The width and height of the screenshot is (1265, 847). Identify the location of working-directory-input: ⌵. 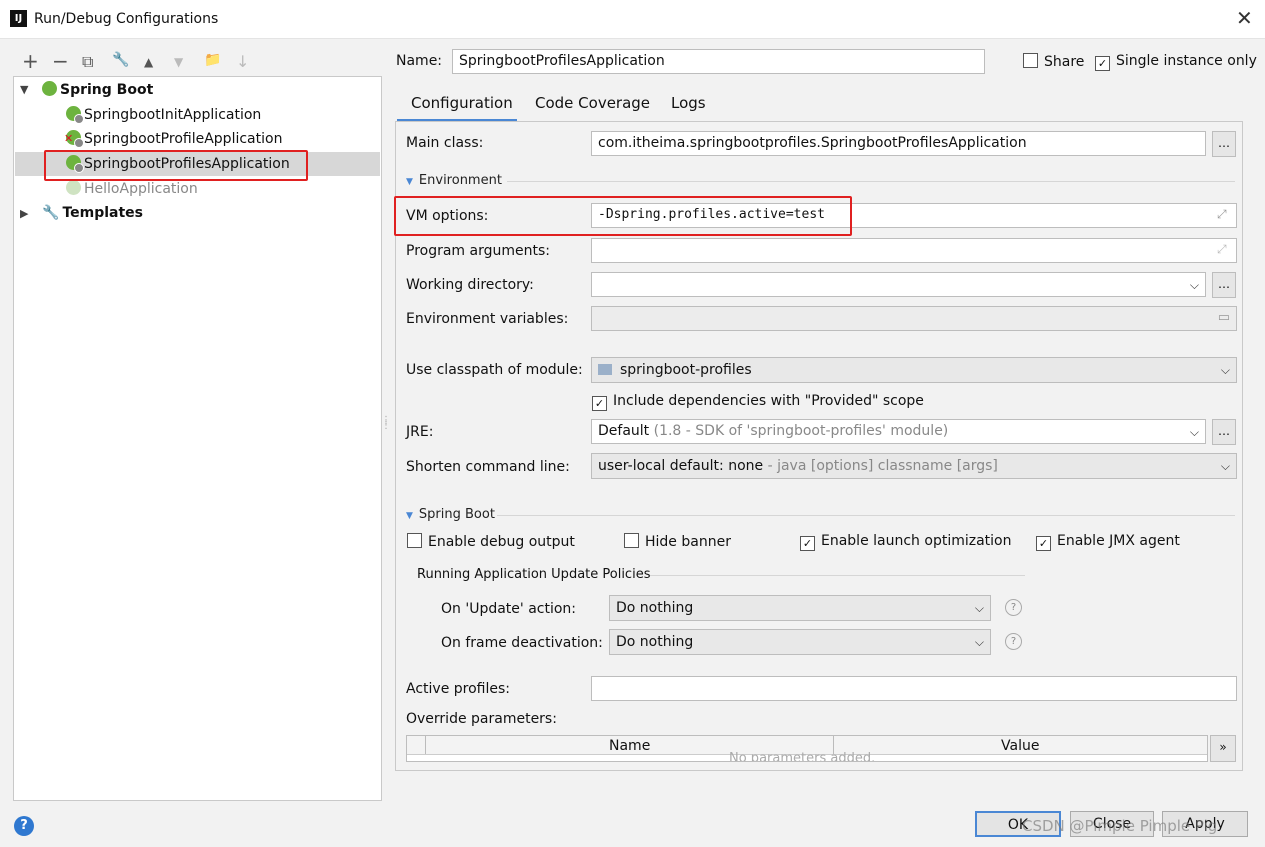
(898, 284).